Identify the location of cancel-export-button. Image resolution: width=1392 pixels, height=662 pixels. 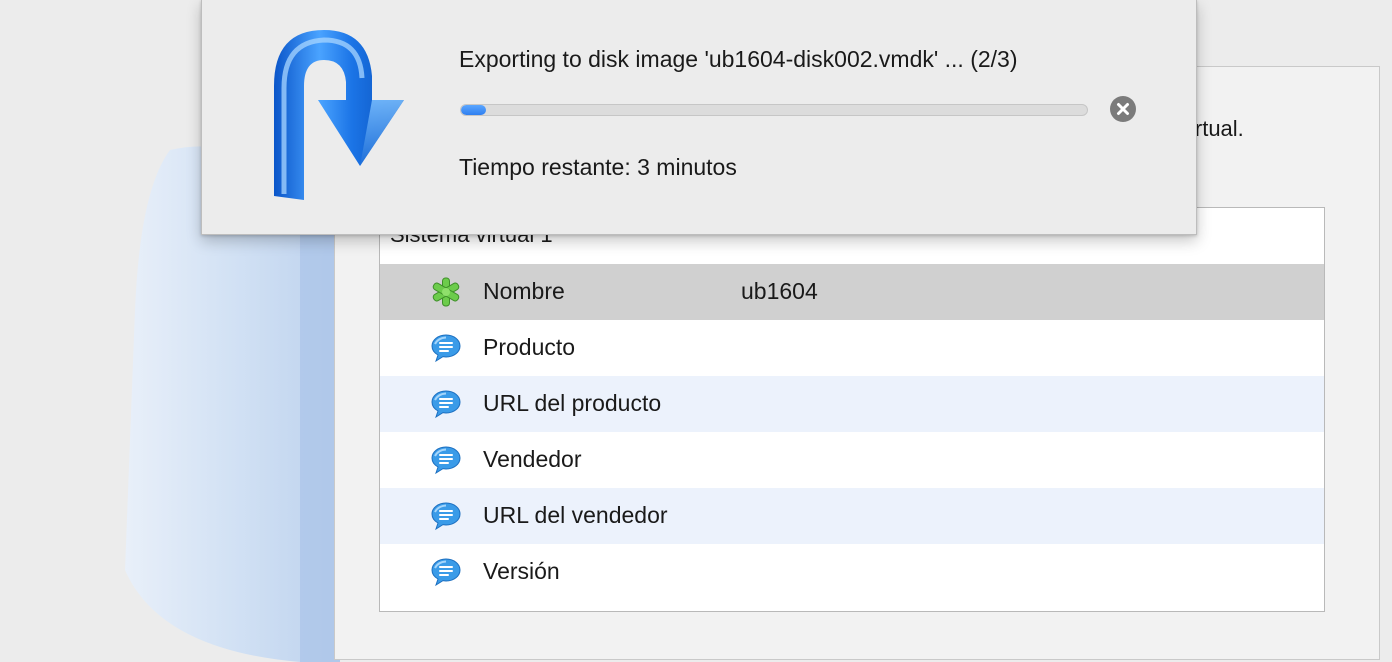
(1123, 109).